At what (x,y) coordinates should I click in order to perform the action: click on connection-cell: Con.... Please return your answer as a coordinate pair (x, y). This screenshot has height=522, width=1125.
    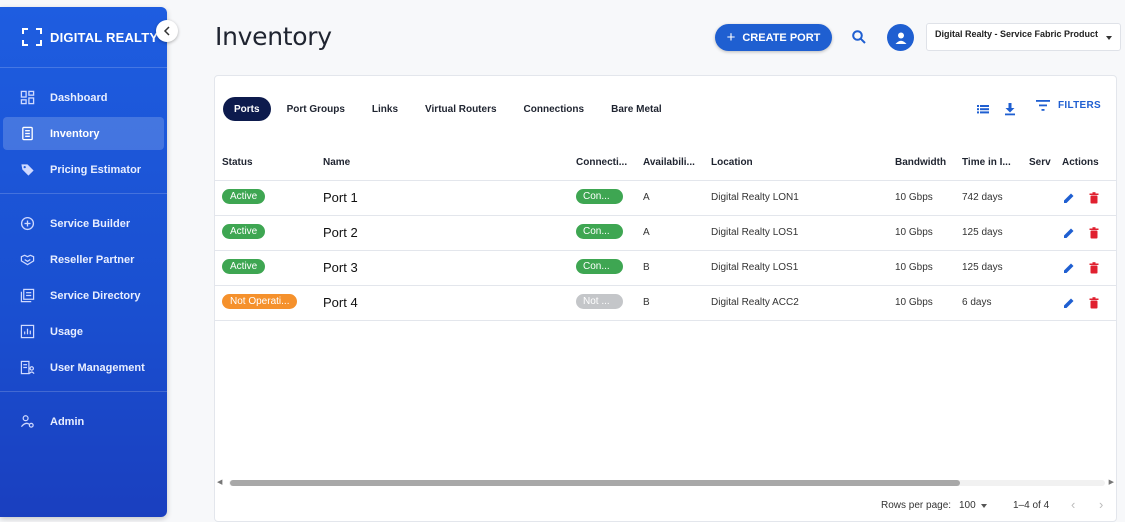
    Looking at the image, I should click on (602, 268).